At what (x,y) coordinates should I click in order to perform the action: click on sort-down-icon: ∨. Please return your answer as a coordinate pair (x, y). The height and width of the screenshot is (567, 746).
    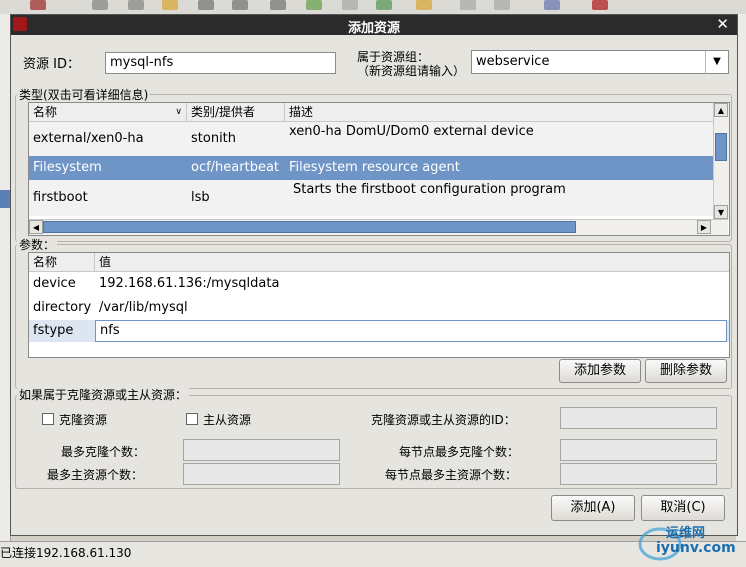
    Looking at the image, I should click on (178, 112).